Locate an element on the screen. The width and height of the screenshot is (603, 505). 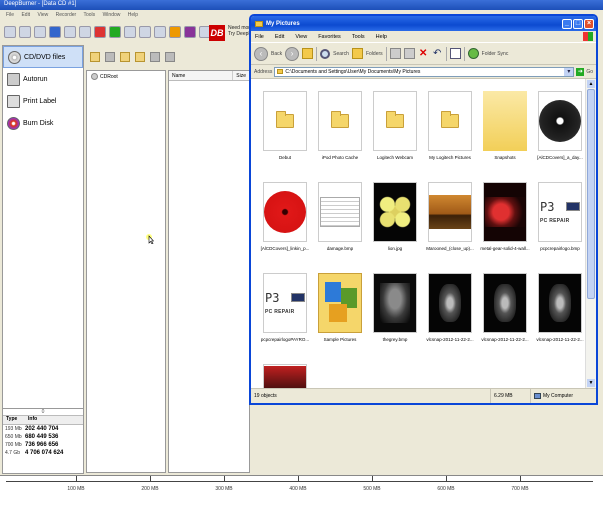
back-arrow-icon: ‹ is located at coordinates (261, 53).